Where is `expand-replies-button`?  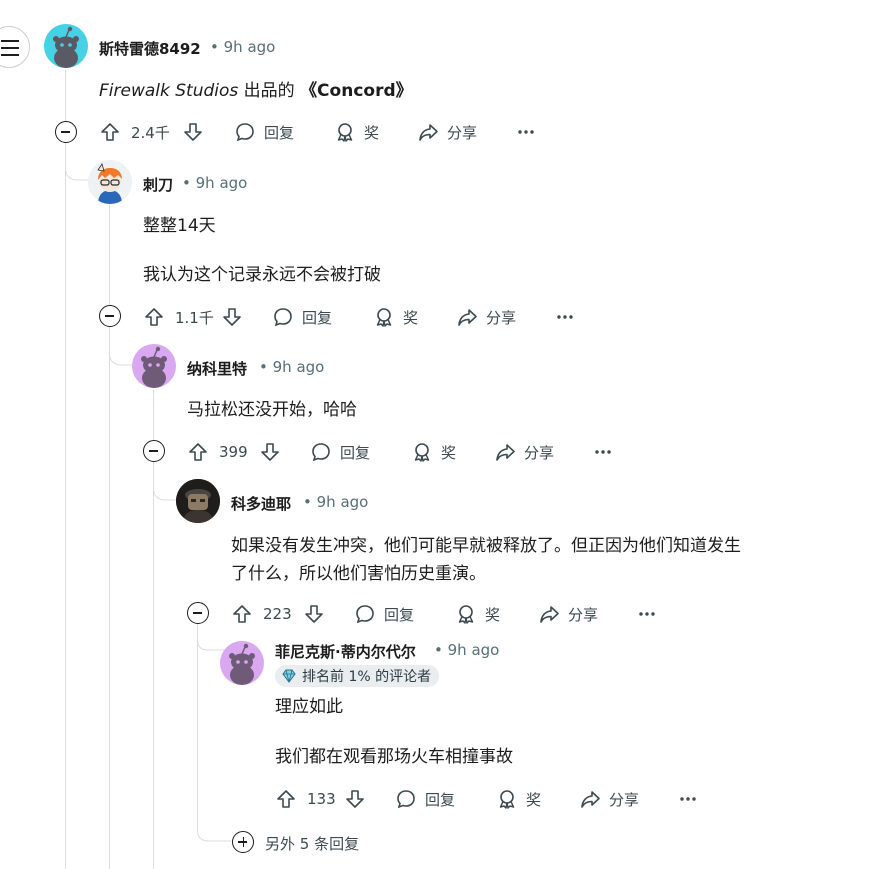 expand-replies-button is located at coordinates (243, 842).